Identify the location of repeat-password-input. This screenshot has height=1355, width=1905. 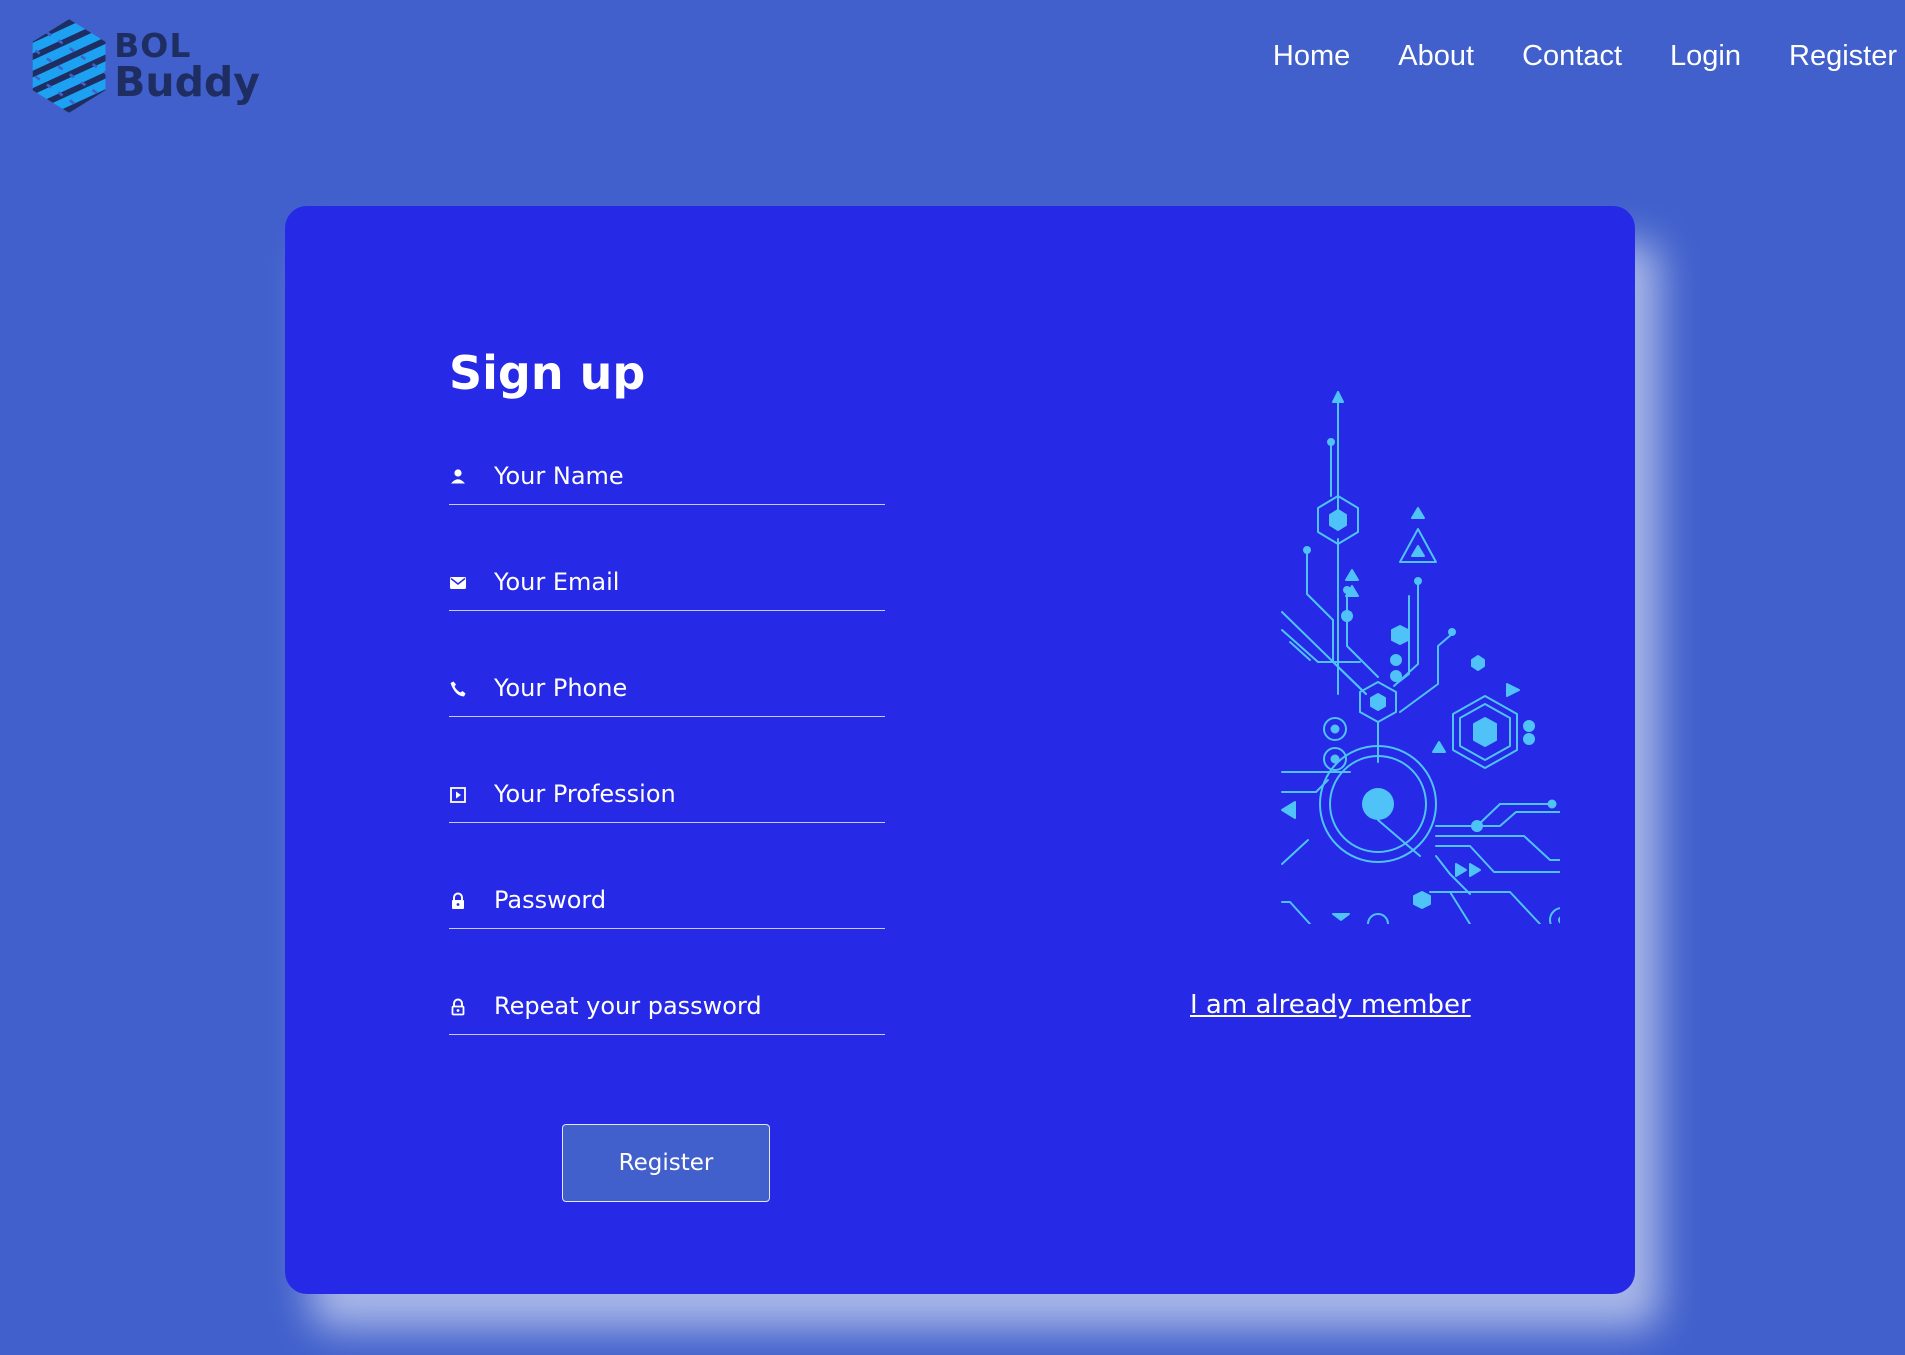
(684, 1006).